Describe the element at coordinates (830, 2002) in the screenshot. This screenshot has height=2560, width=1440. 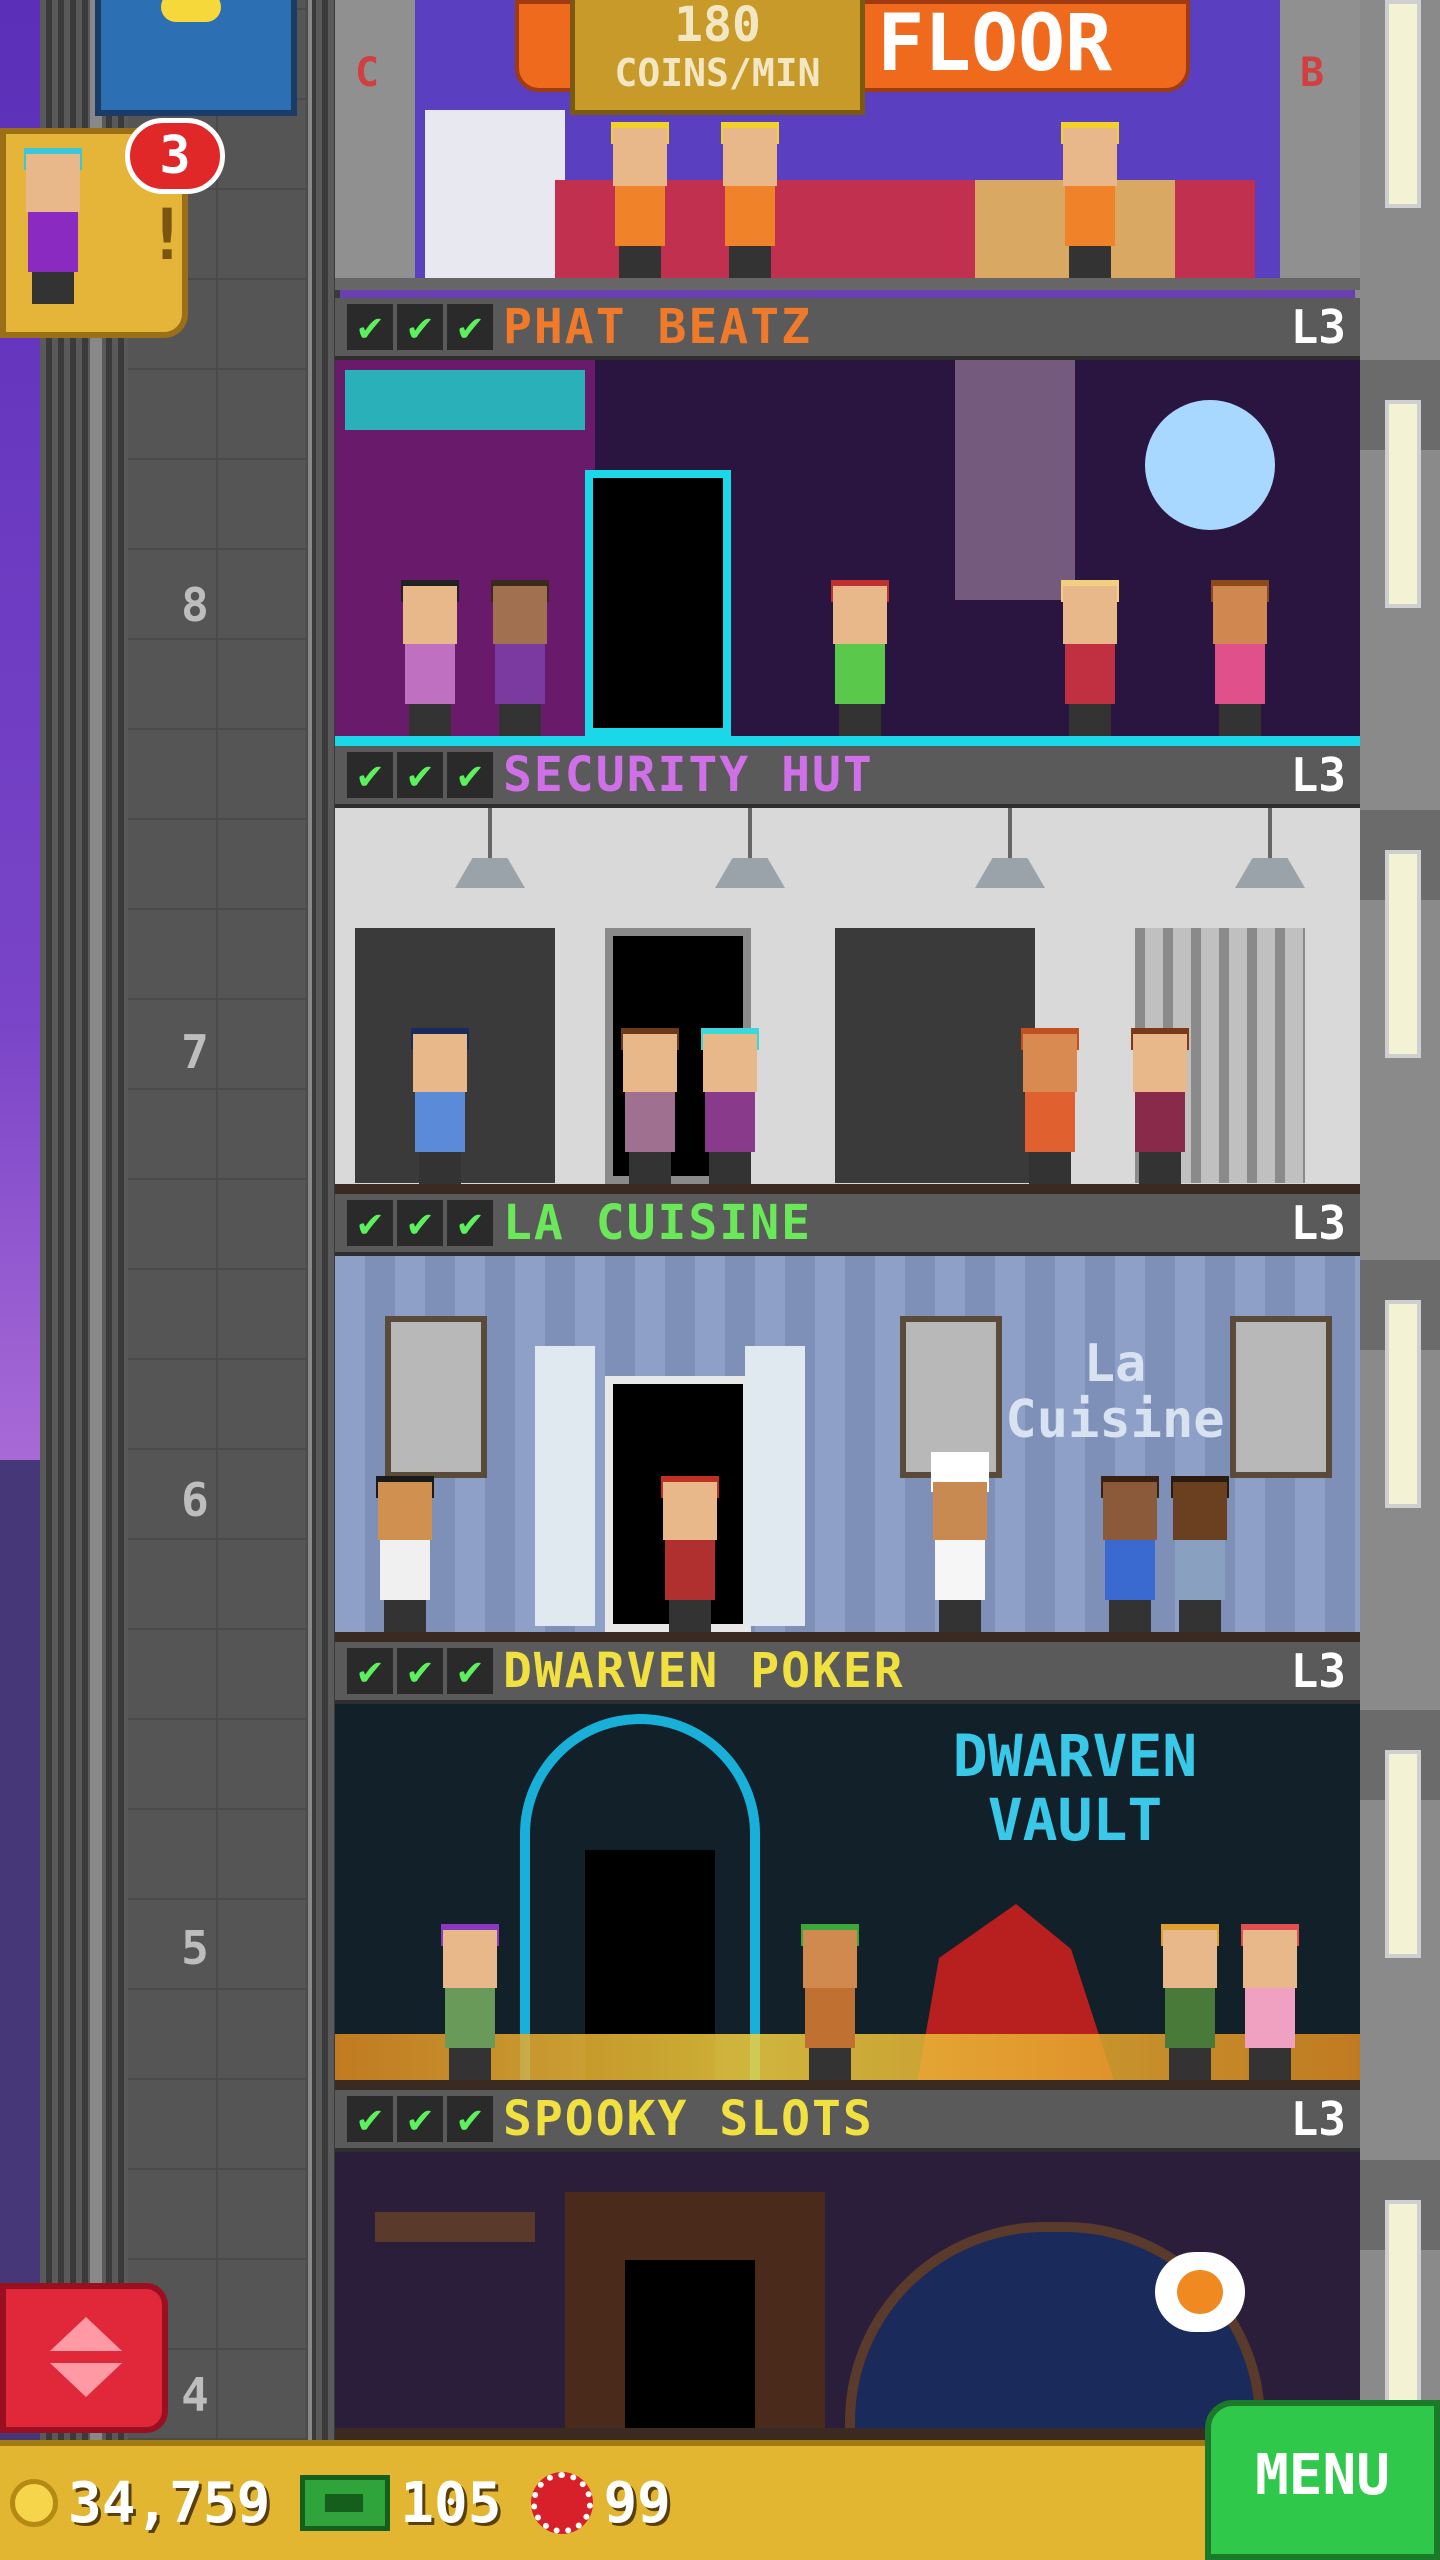
I see `bitizen-dwarf` at that location.